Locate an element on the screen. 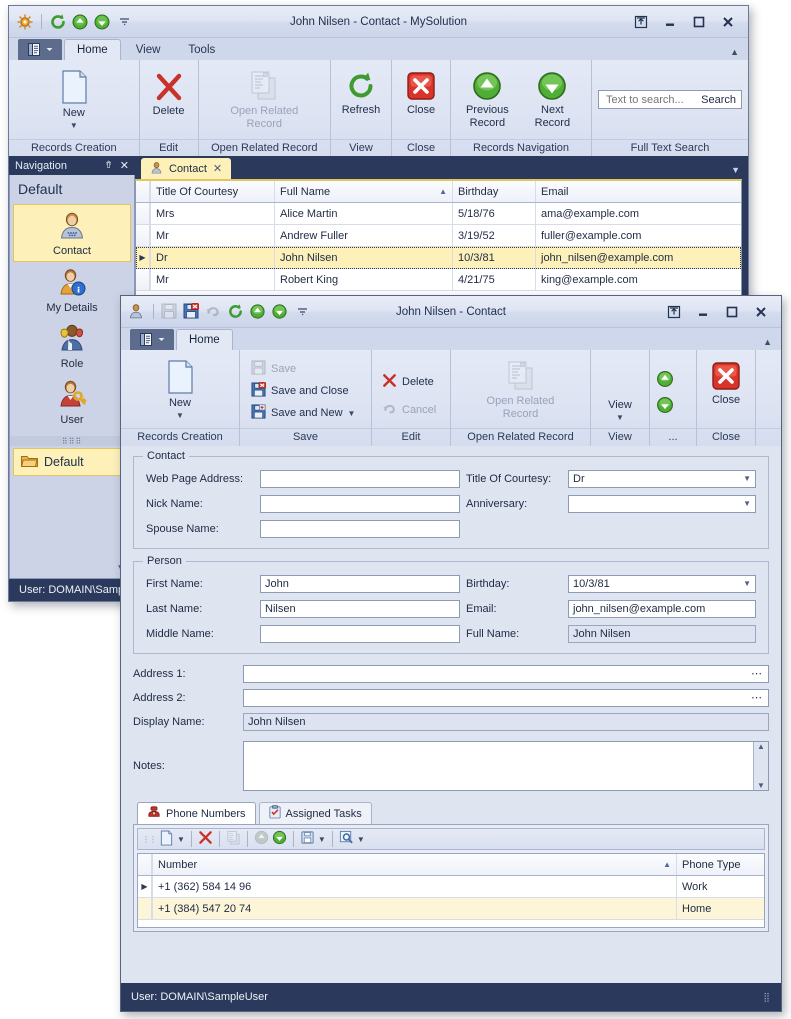  sidebar-item-role: Role is located at coordinates (72, 346).